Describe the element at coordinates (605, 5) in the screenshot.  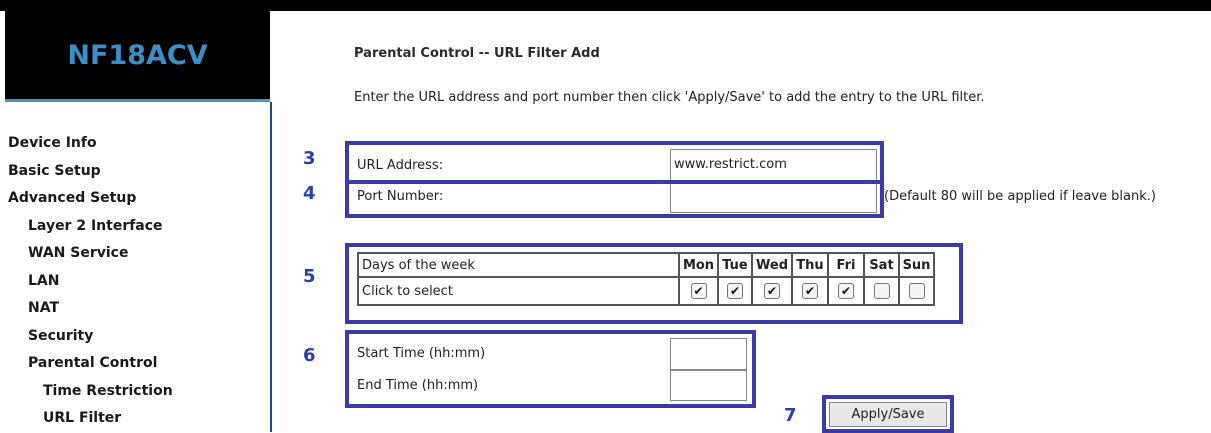
I see `top-bar` at that location.